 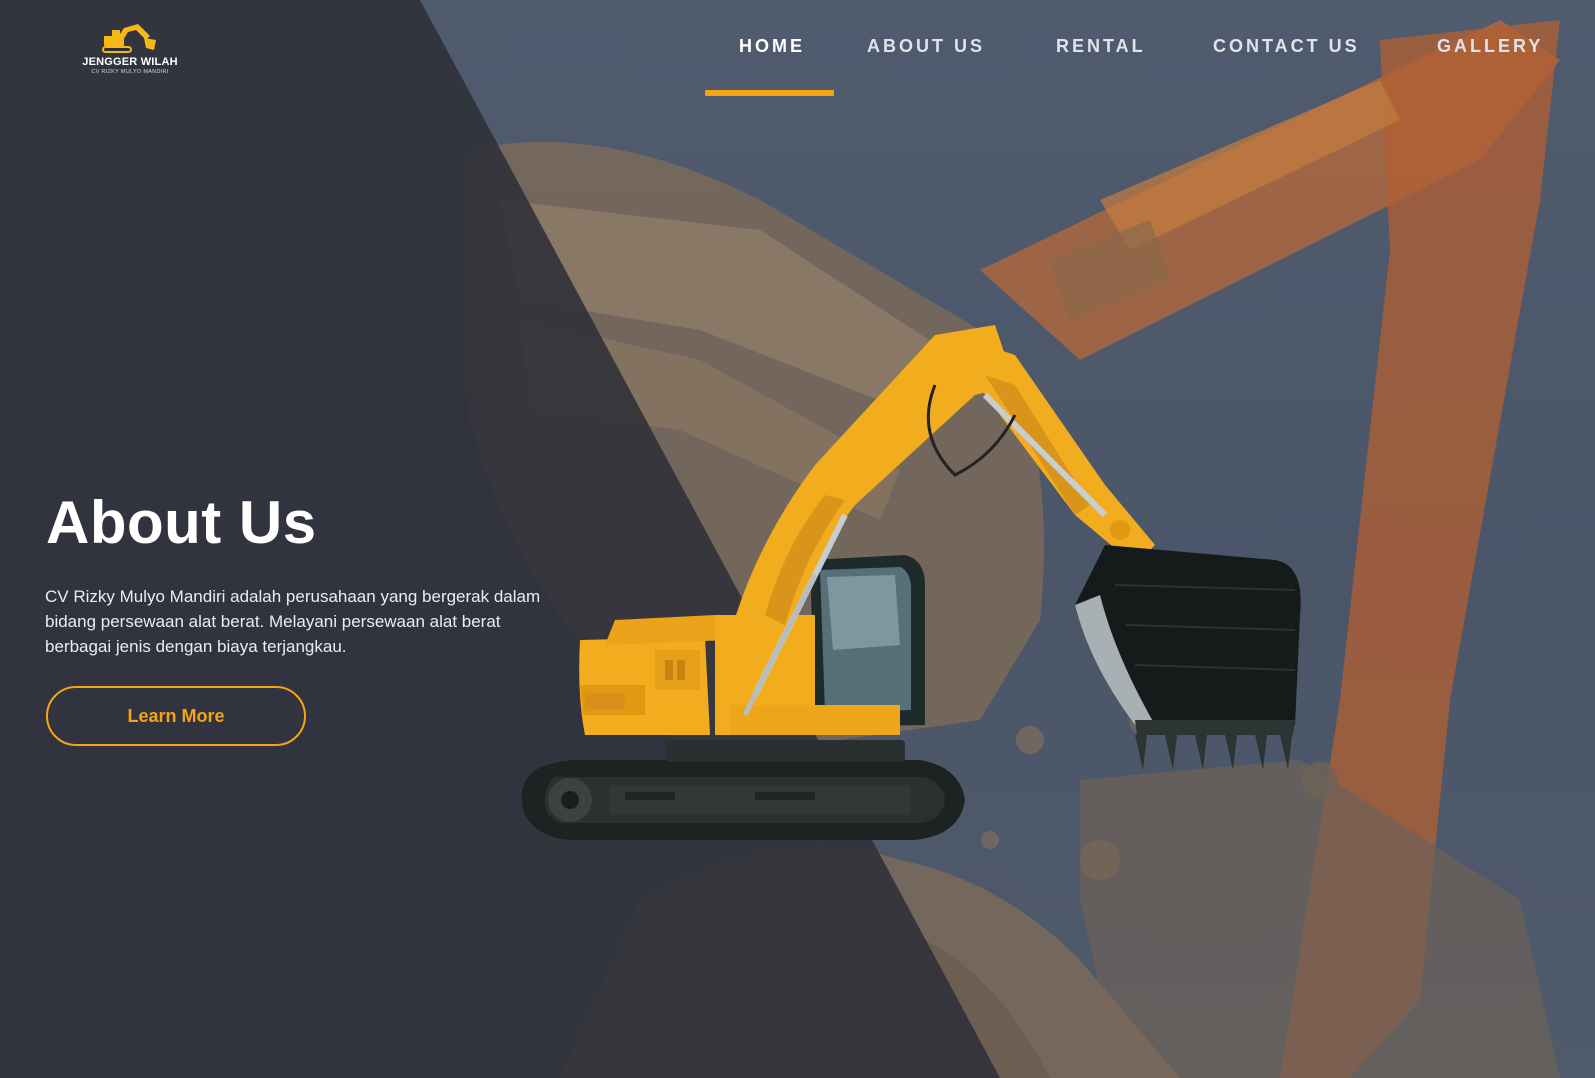 What do you see at coordinates (926, 46) in the screenshot?
I see `nav-item-about-us: ABOUT US` at bounding box center [926, 46].